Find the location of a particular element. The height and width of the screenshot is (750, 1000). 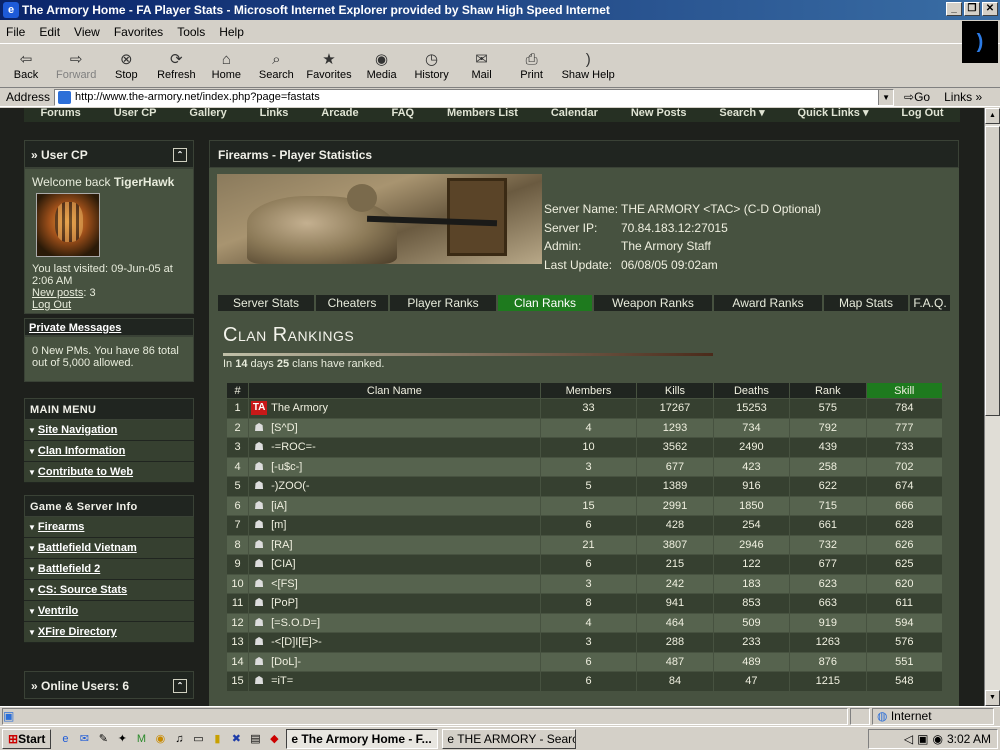

clan-name: [CIA] is located at coordinates (283, 564).